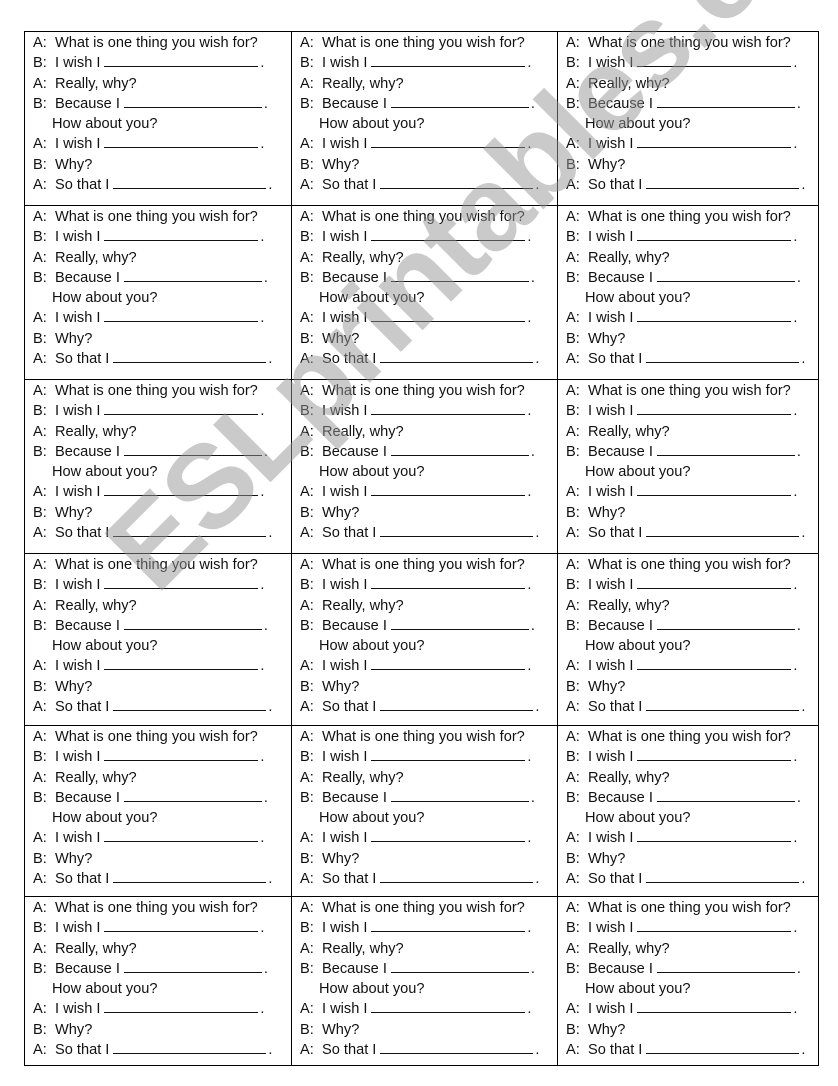 Image resolution: width=838 pixels, height=1086 pixels. I want to click on dialogue-line: A: I wish I., so click(162, 318).